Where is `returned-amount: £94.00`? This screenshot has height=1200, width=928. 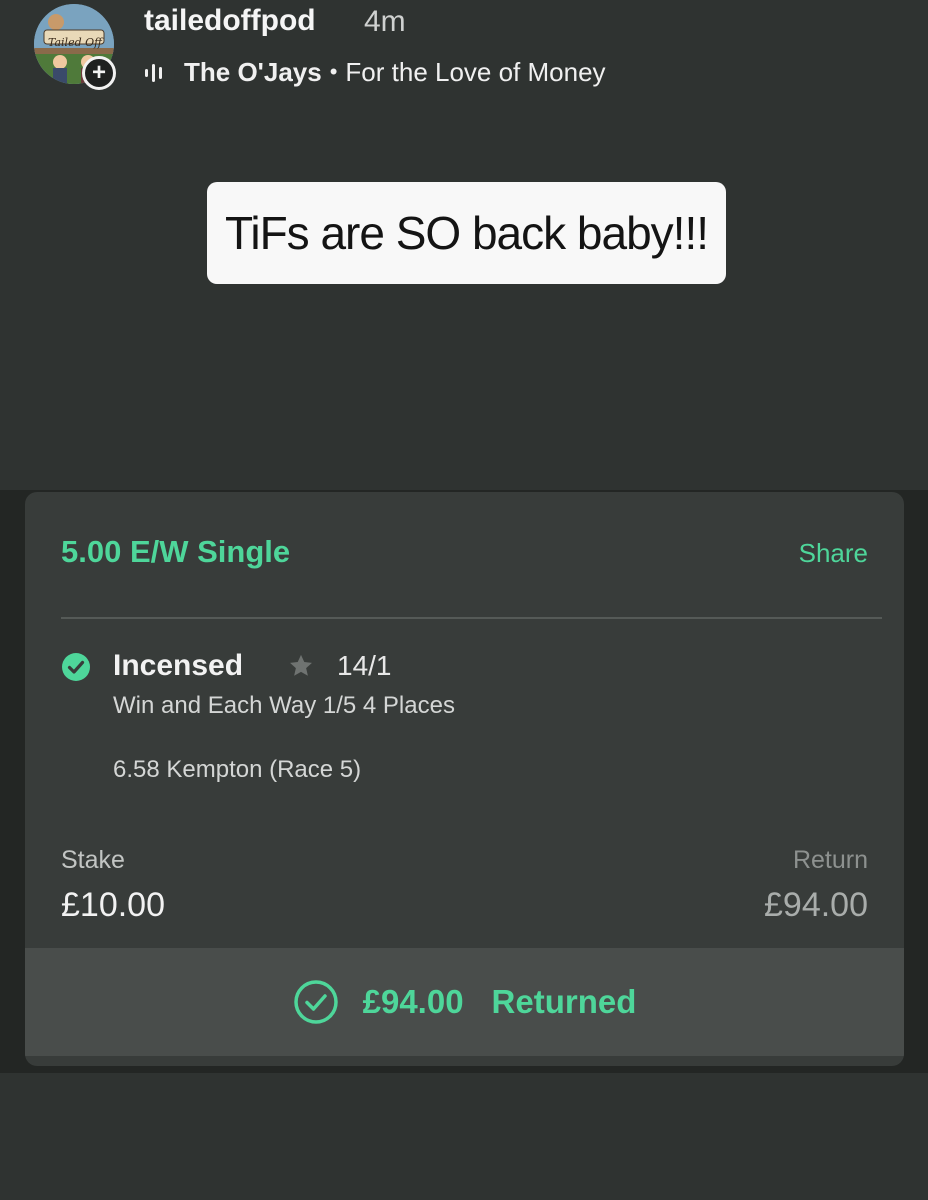 returned-amount: £94.00 is located at coordinates (413, 1001).